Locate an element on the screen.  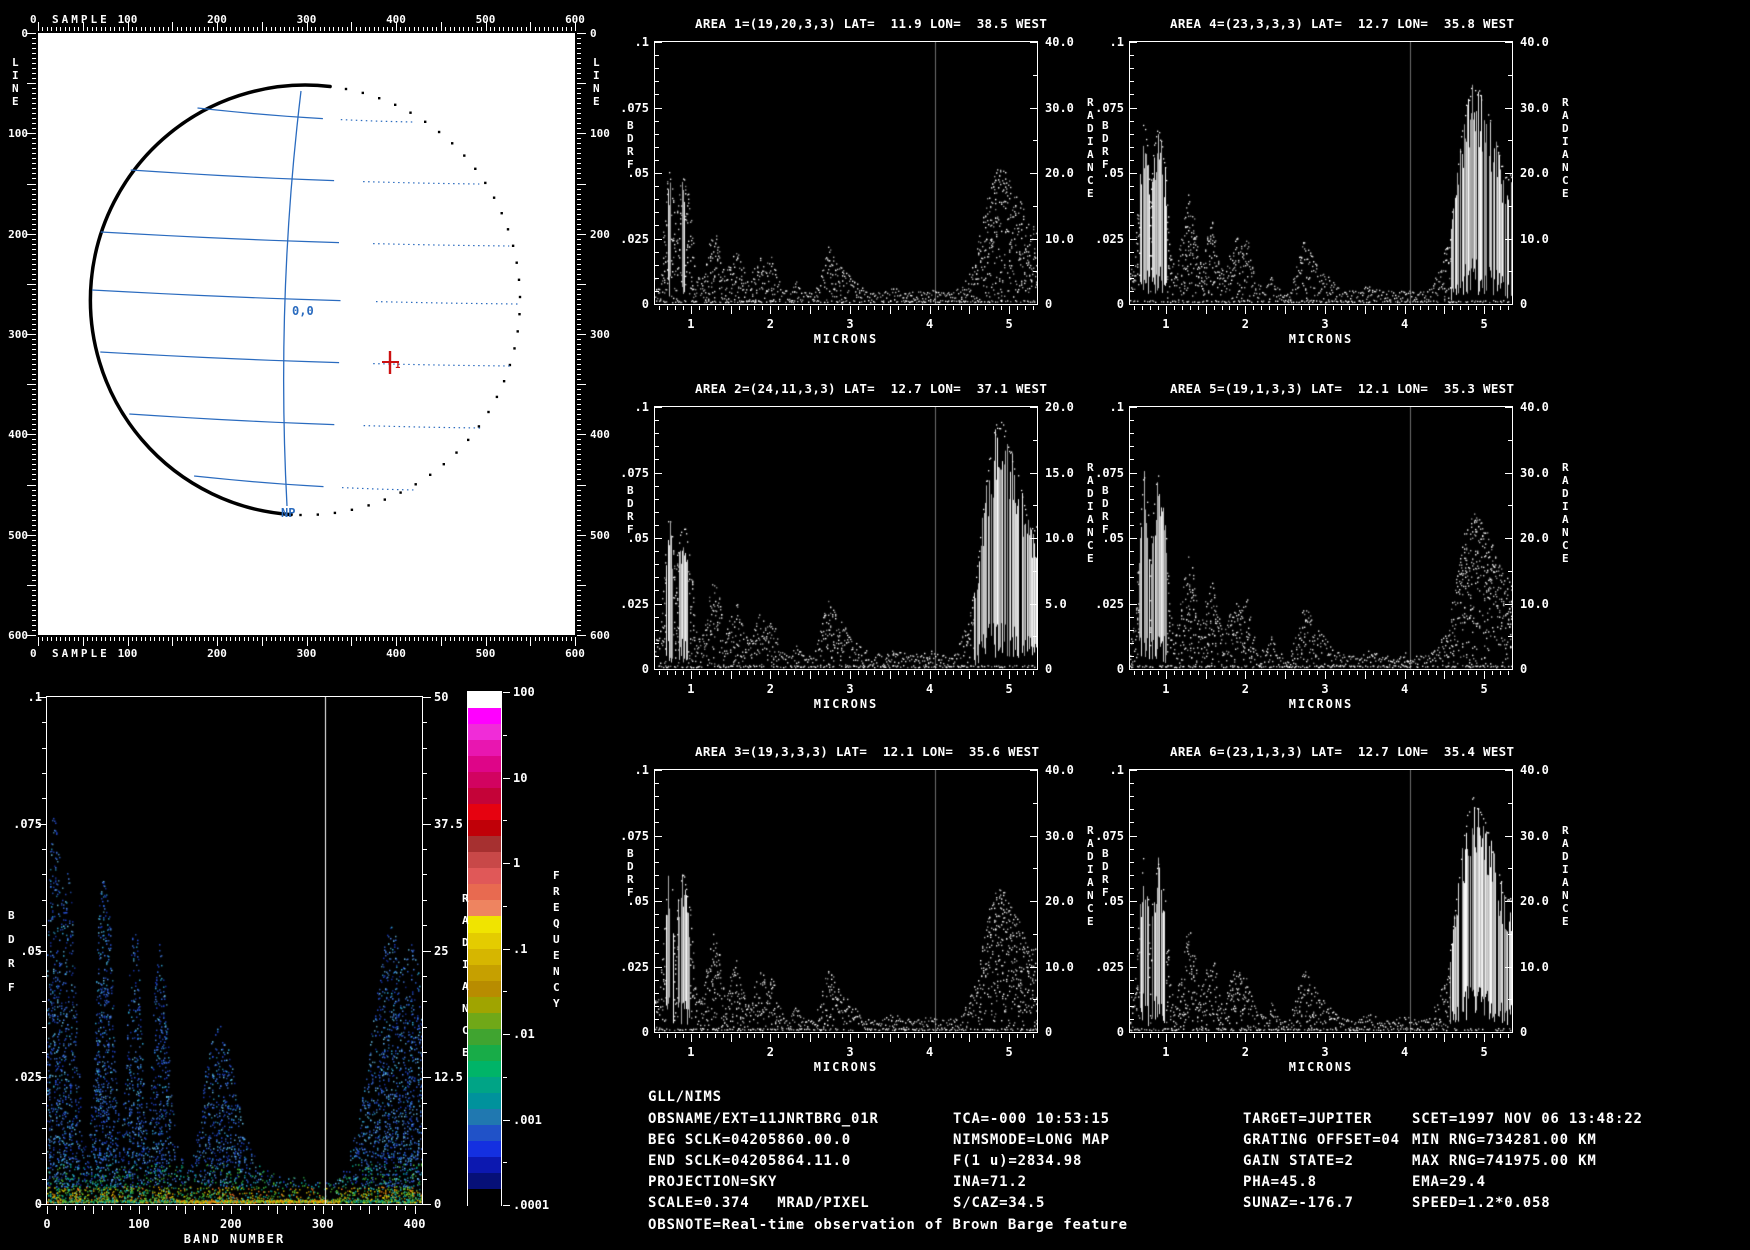
area-y-right-label: 20.0 is located at coordinates (1059, 901).